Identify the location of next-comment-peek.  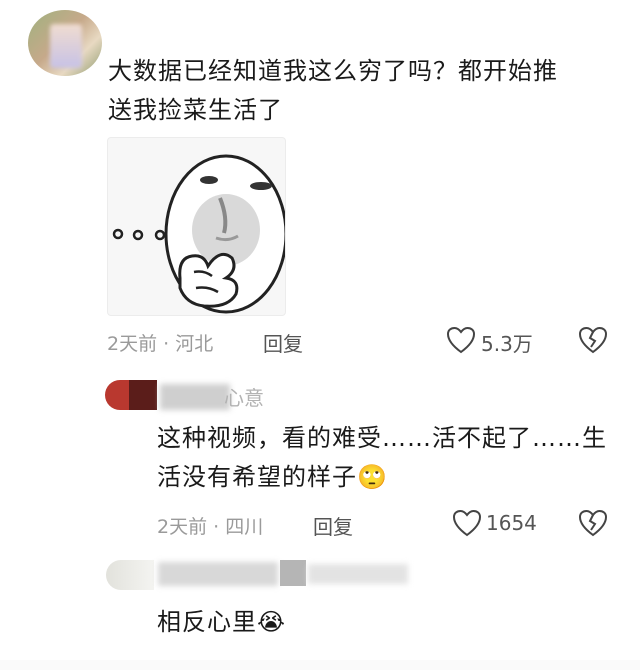
(320, 665).